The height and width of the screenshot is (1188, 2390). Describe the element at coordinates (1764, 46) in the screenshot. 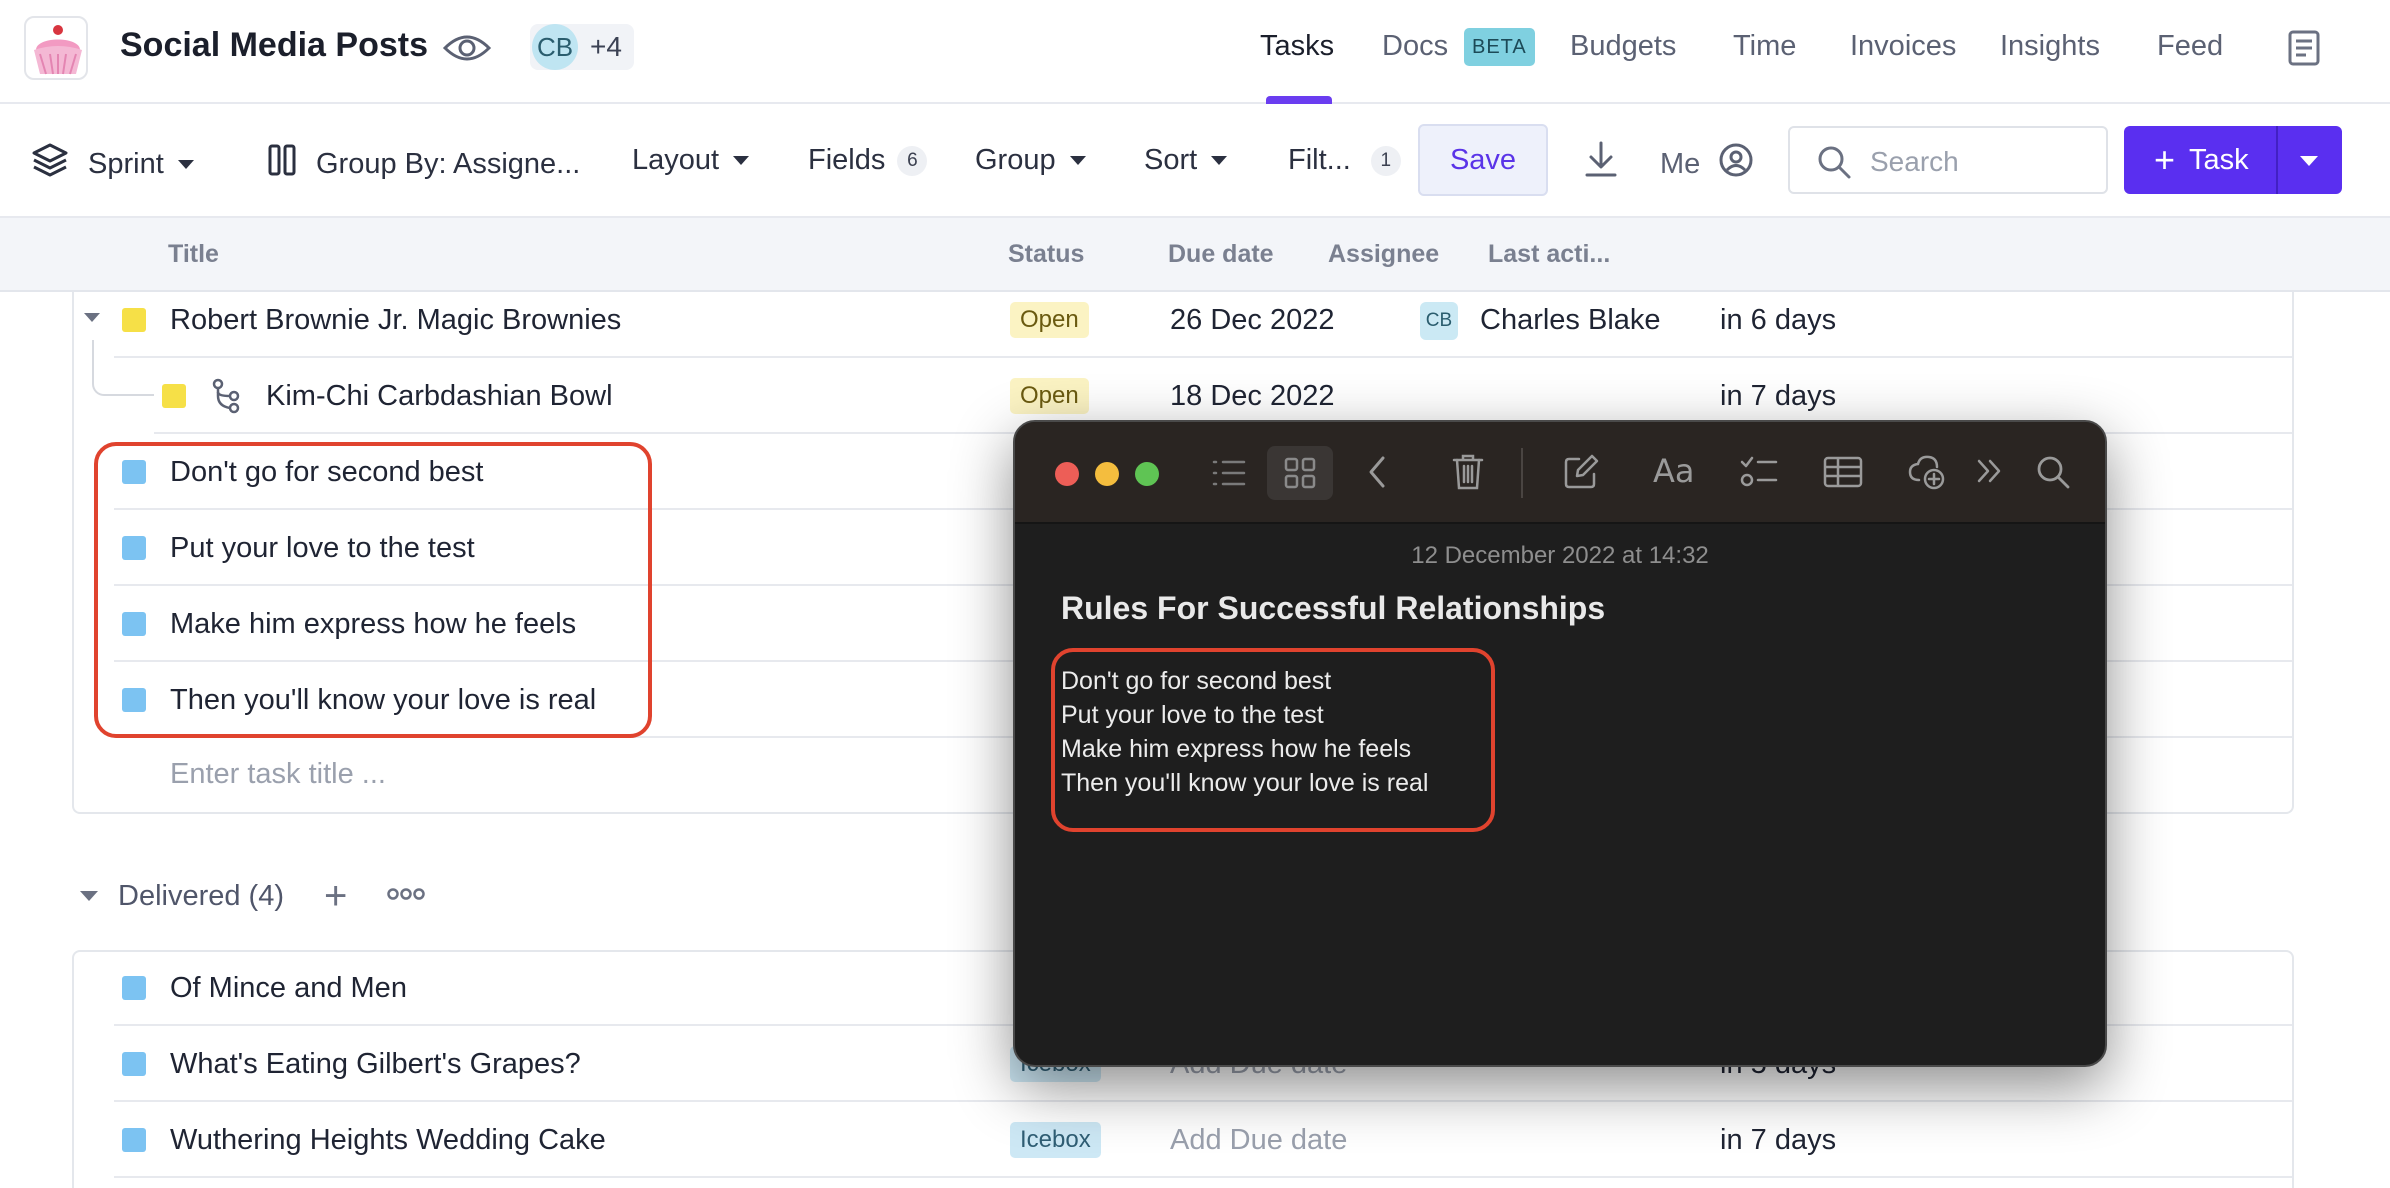

I see `tab-time: Time` at that location.